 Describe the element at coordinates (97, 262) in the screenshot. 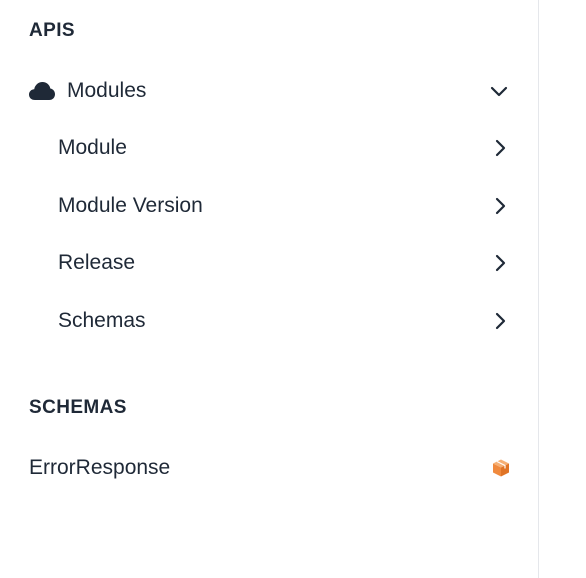

I see `nav-item-label: Release` at that location.